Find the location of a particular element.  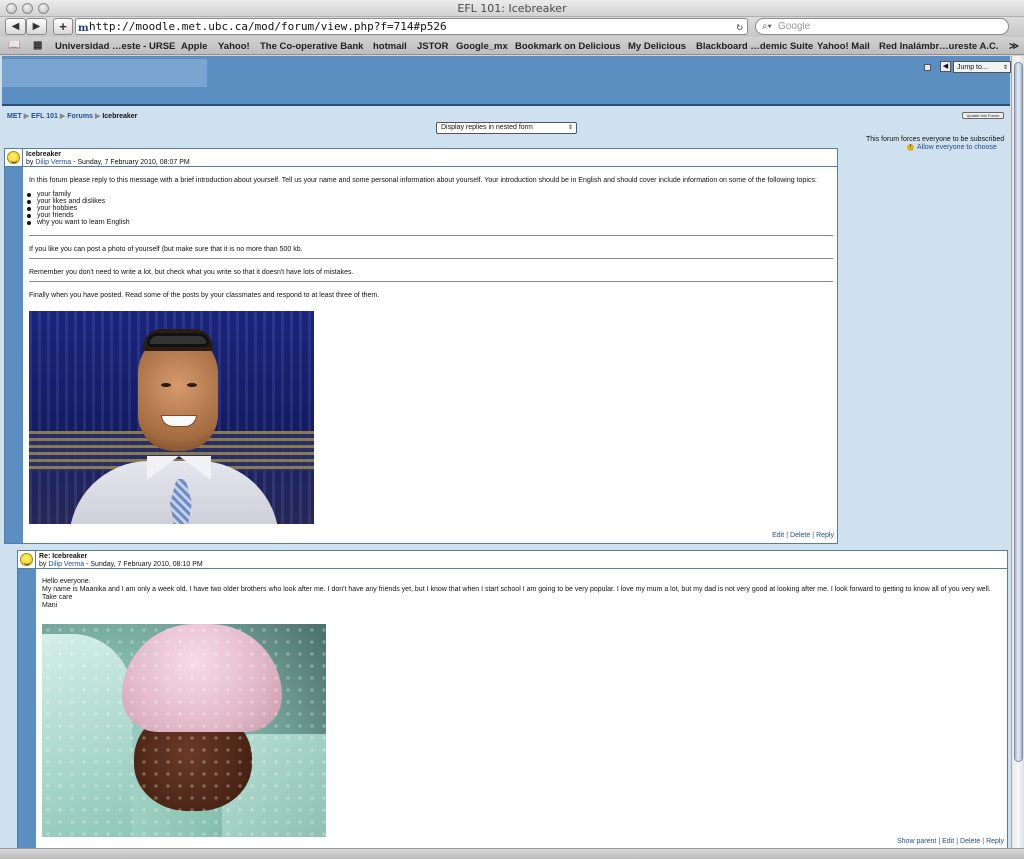

bookmarks-overflow-icon: ≫ is located at coordinates (1014, 46).